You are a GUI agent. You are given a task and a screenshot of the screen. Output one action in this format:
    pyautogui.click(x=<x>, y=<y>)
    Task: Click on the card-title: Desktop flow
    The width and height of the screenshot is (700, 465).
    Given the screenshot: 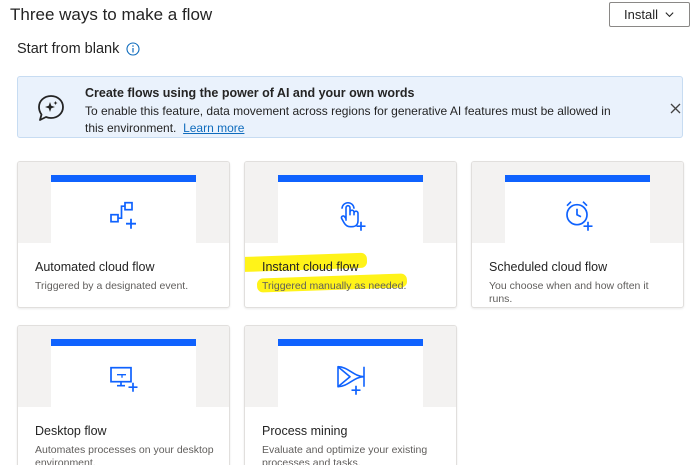 What is the action you would take?
    pyautogui.click(x=71, y=431)
    